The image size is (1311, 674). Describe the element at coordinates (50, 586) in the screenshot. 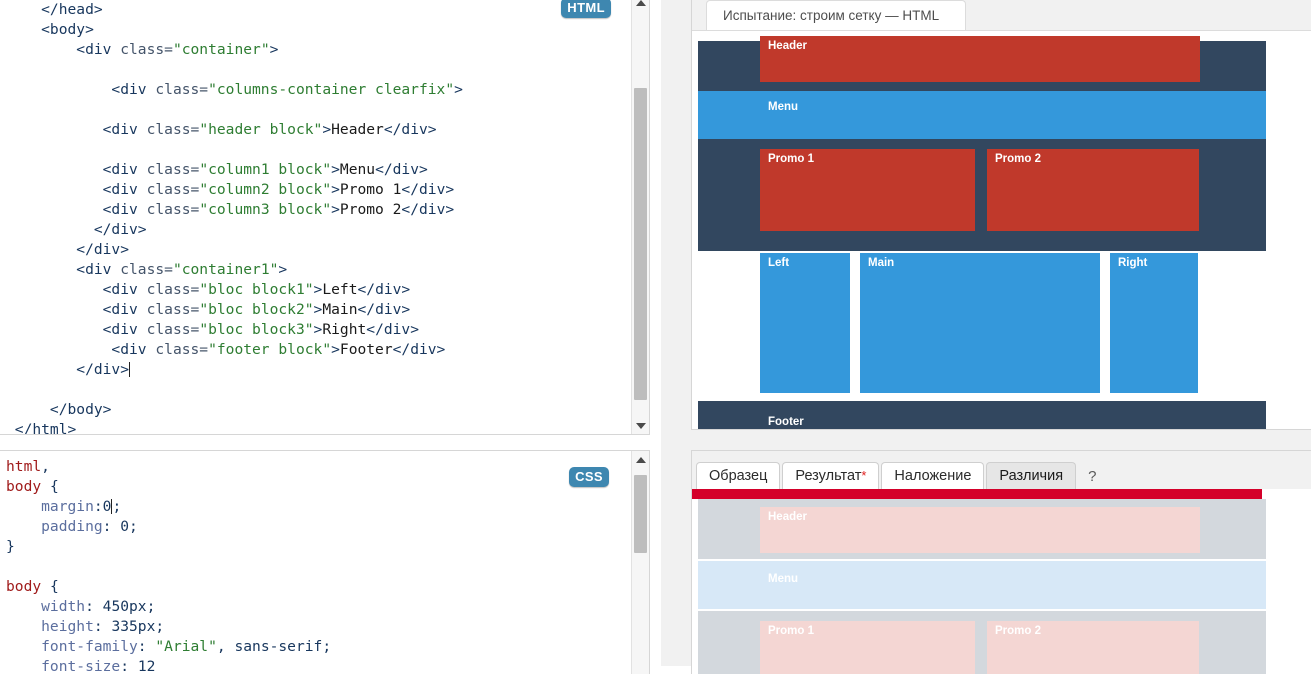

I see `code-token: {` at that location.